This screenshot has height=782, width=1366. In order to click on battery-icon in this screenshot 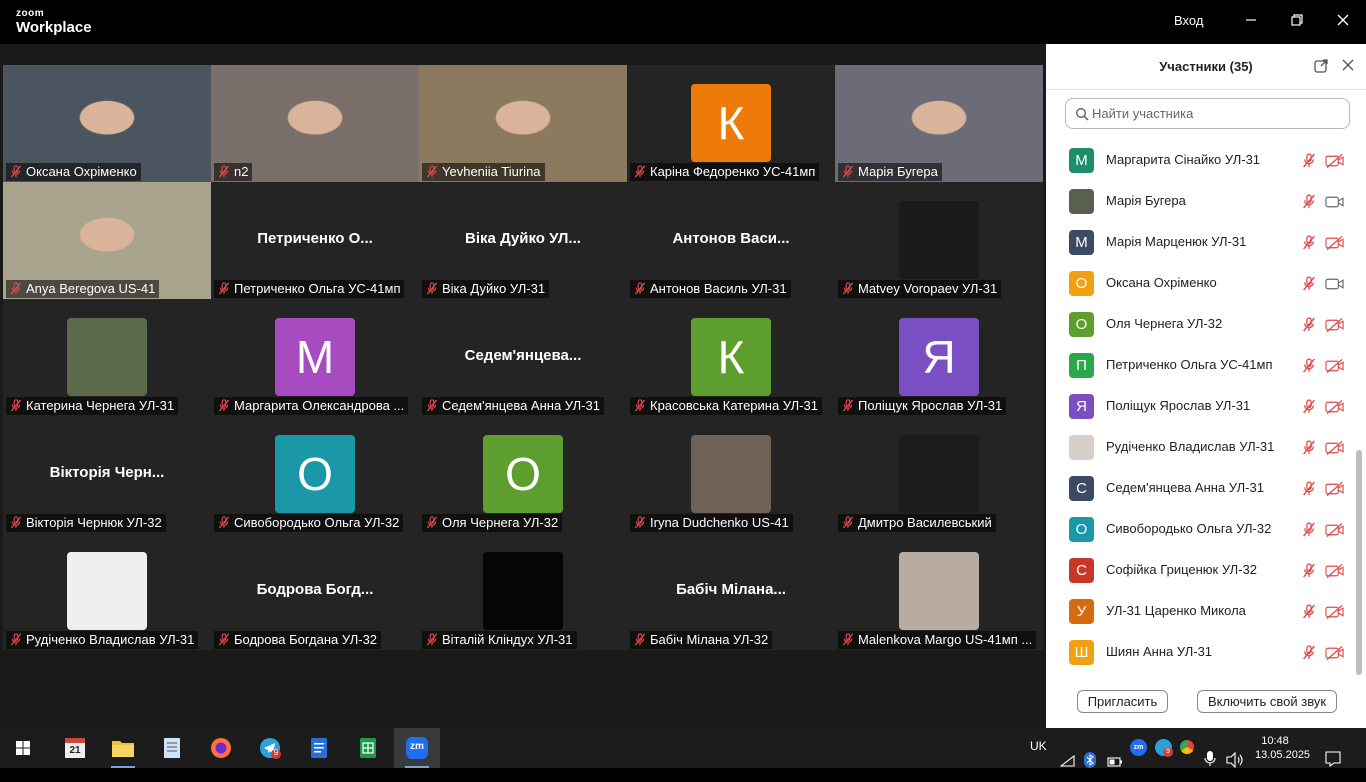, I will do `click(1115, 762)`.